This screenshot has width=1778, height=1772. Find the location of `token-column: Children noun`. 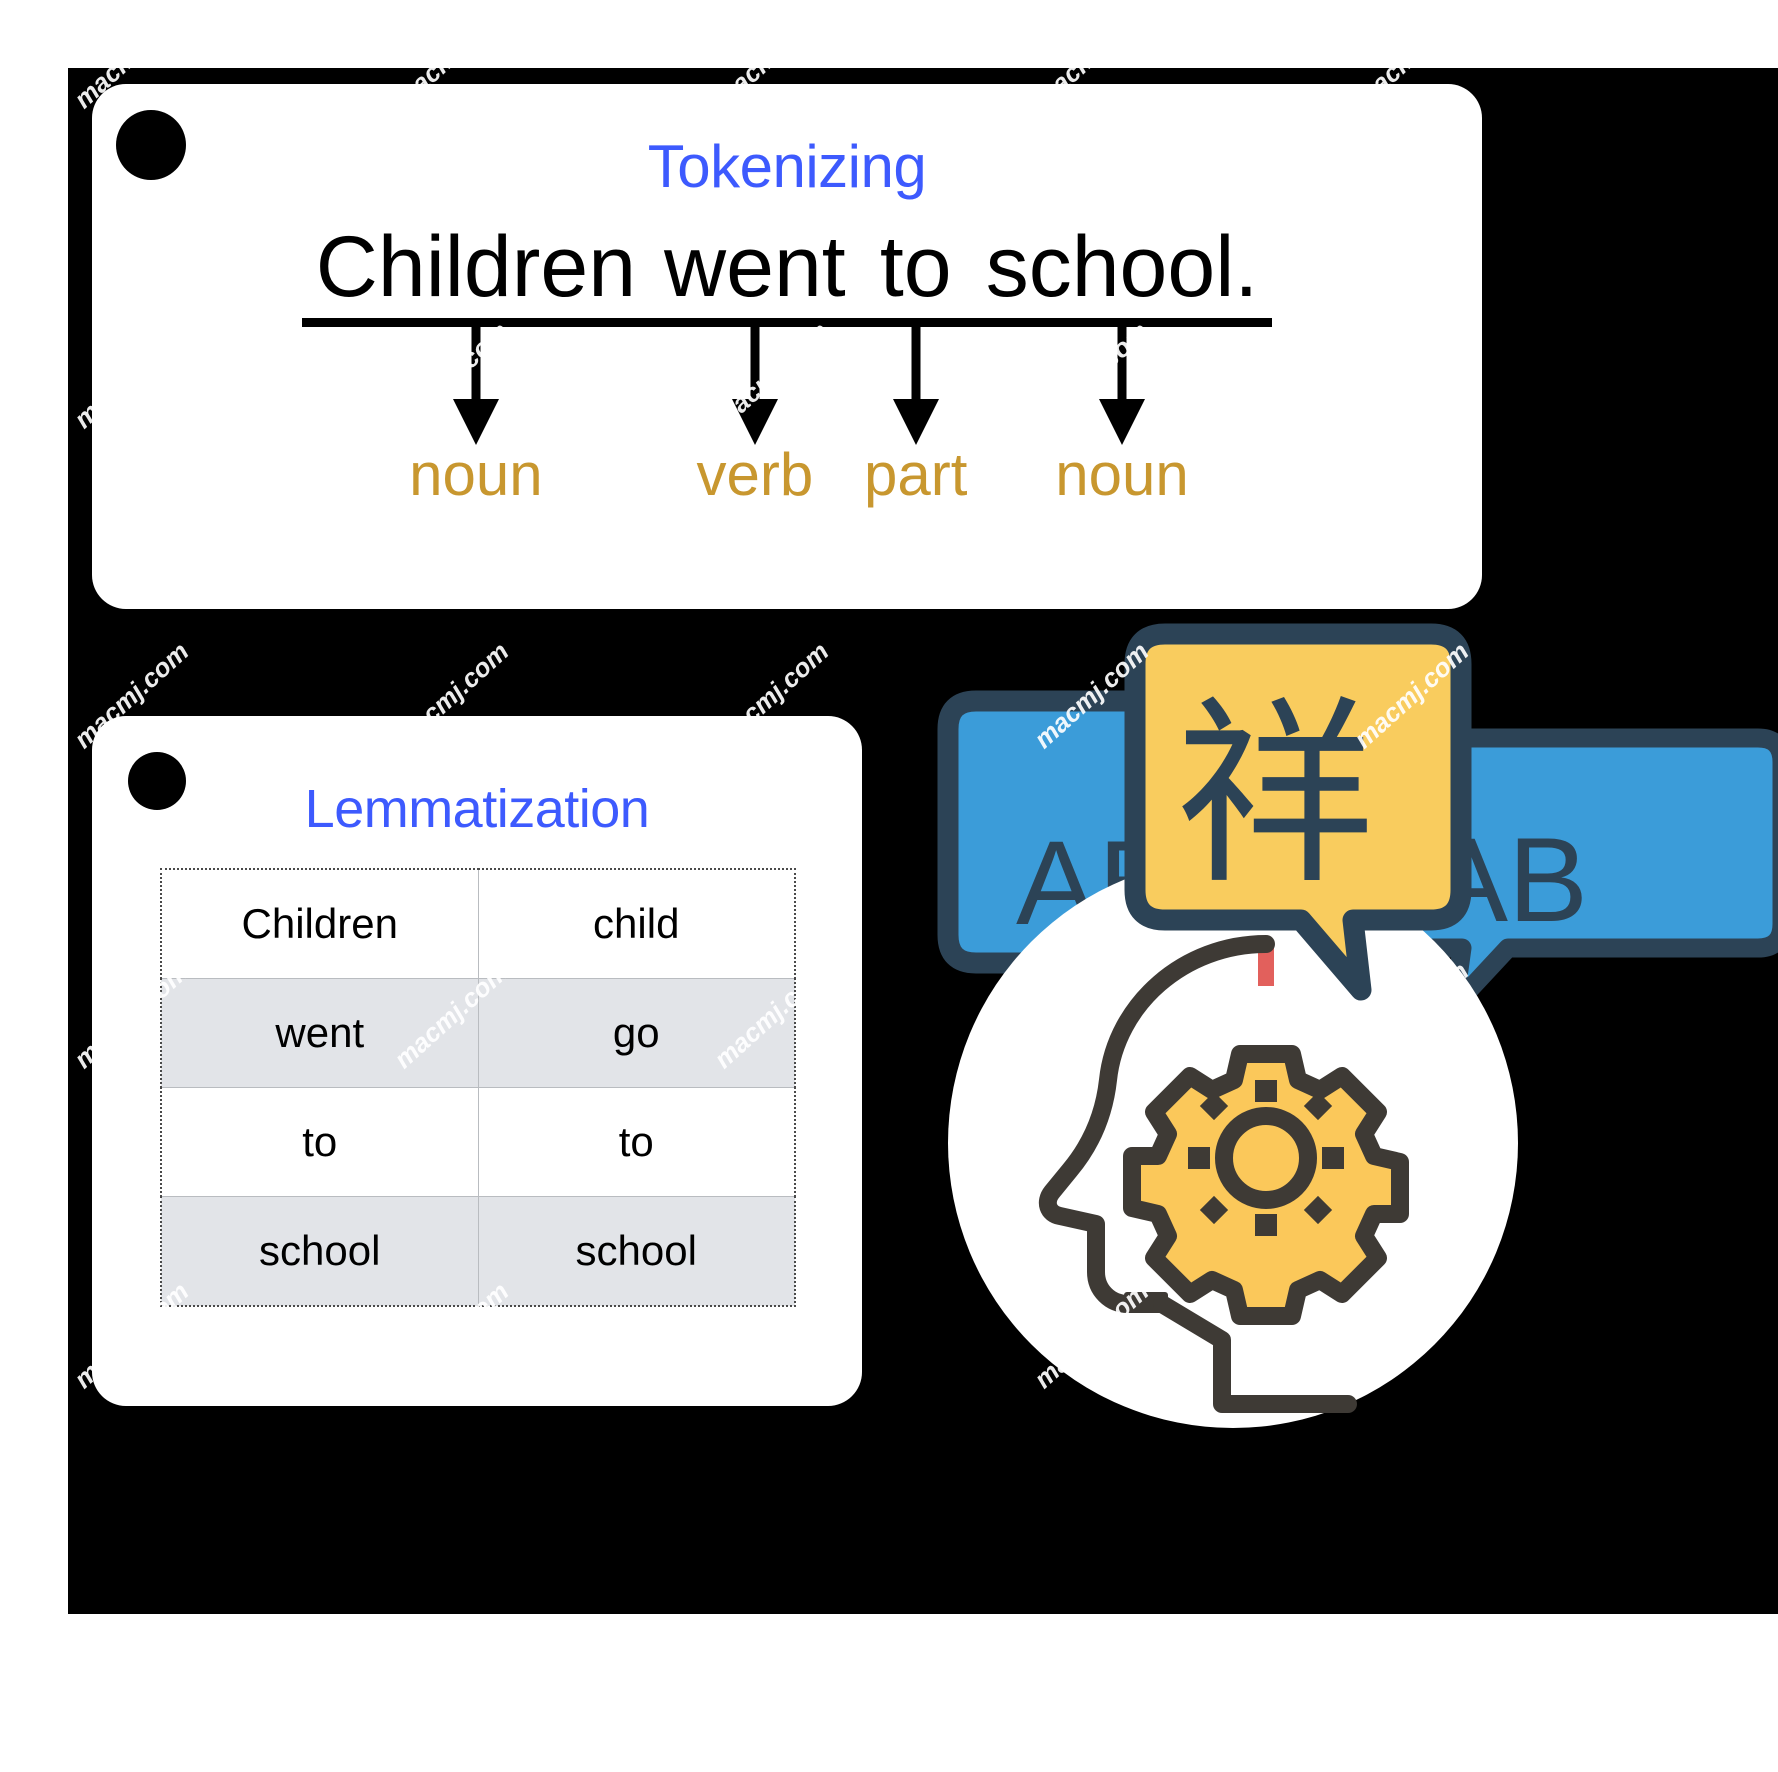

token-column: Children noun is located at coordinates (476, 363).